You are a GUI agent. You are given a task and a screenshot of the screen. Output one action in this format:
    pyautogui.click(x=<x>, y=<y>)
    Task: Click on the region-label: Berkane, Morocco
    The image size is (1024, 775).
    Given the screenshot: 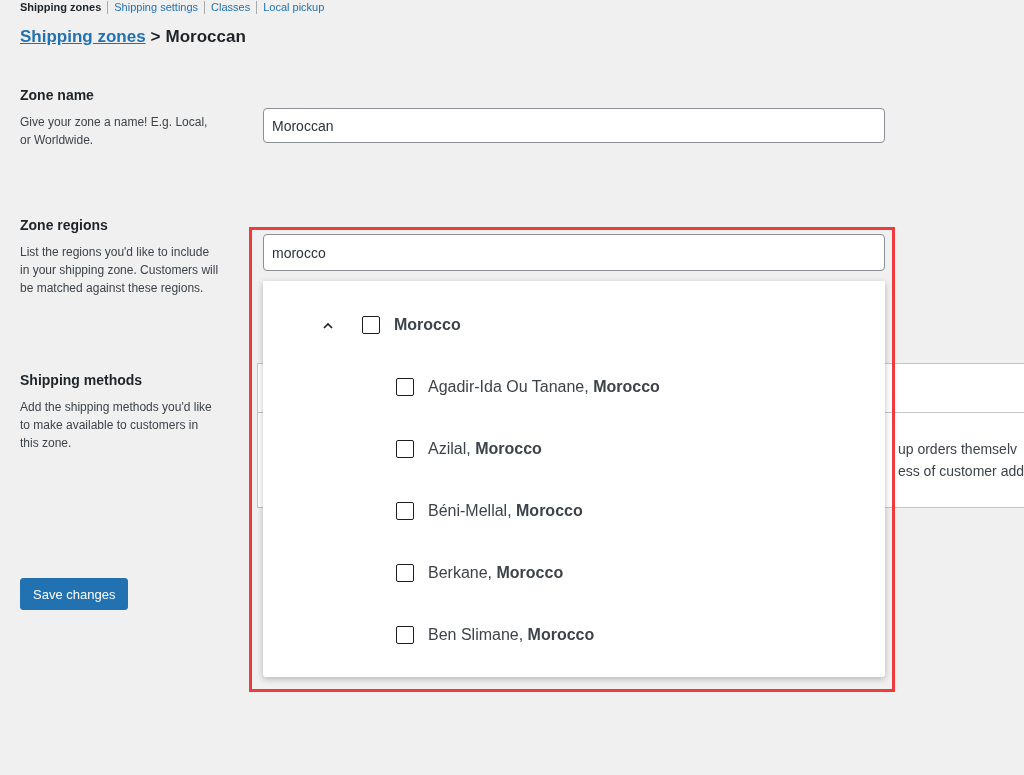 What is the action you would take?
    pyautogui.click(x=496, y=573)
    